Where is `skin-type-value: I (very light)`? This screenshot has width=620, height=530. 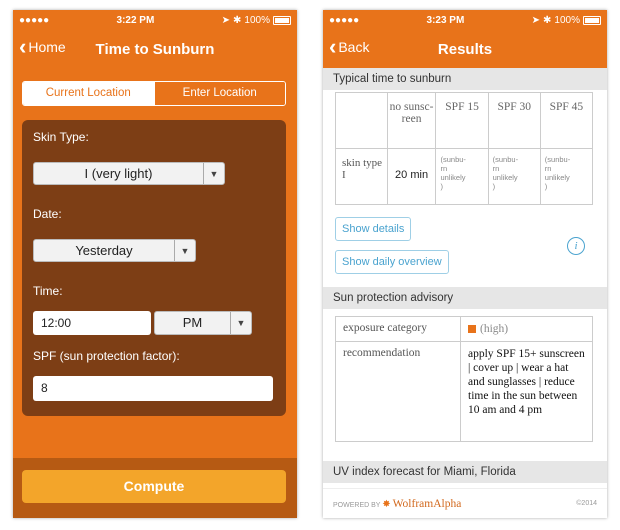
skin-type-value: I (very light) is located at coordinates (118, 173).